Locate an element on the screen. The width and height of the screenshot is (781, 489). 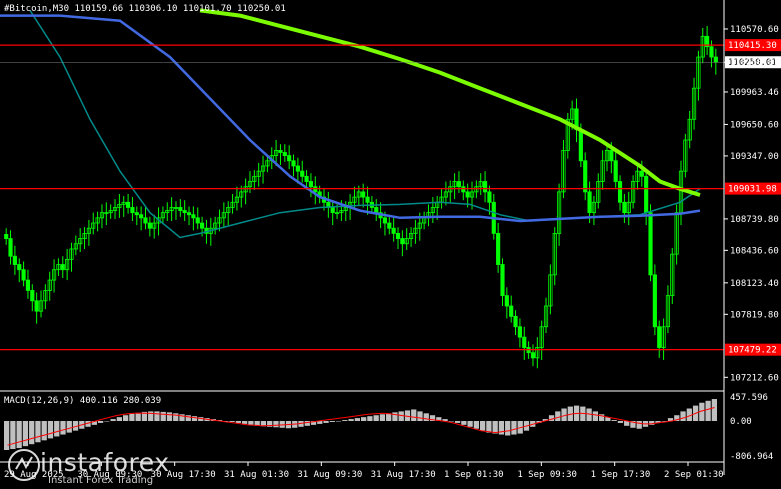
macd-axis-label: 457.596 is located at coordinates (749, 398).